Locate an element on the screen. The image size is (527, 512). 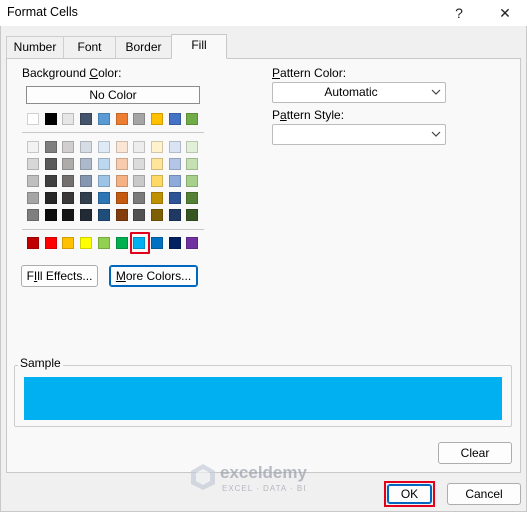
pattern-style-dropdown is located at coordinates (359, 134).